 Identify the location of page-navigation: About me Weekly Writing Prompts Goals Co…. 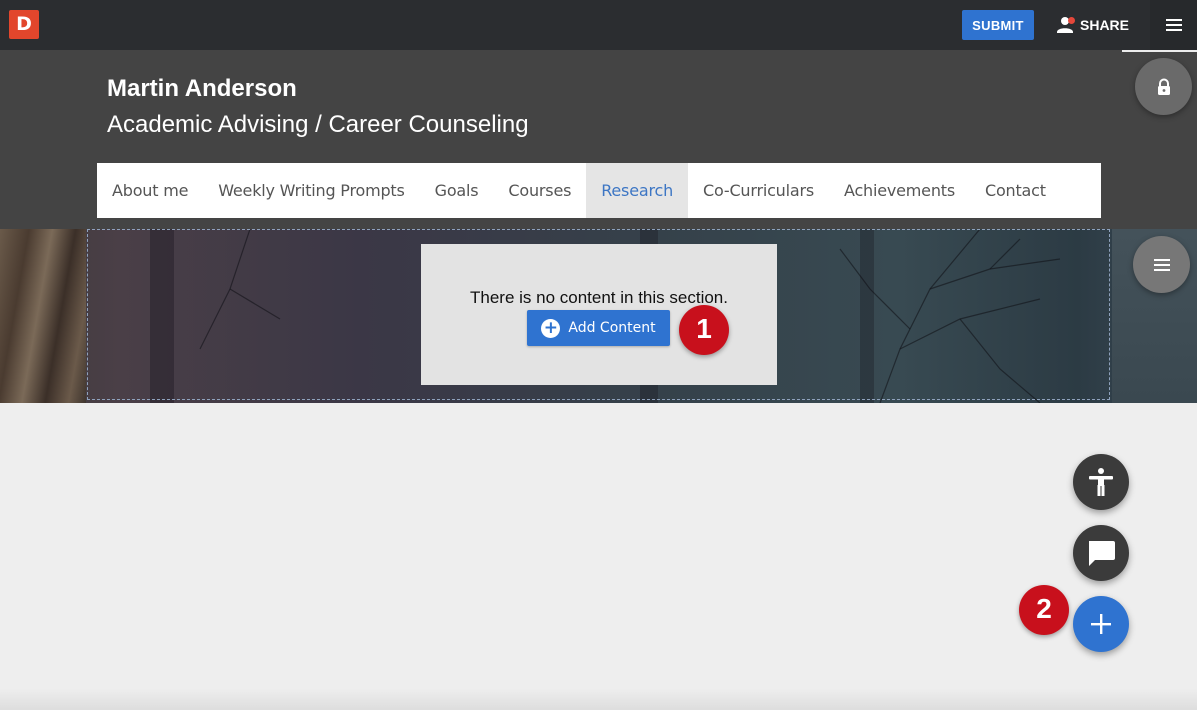
(599, 190).